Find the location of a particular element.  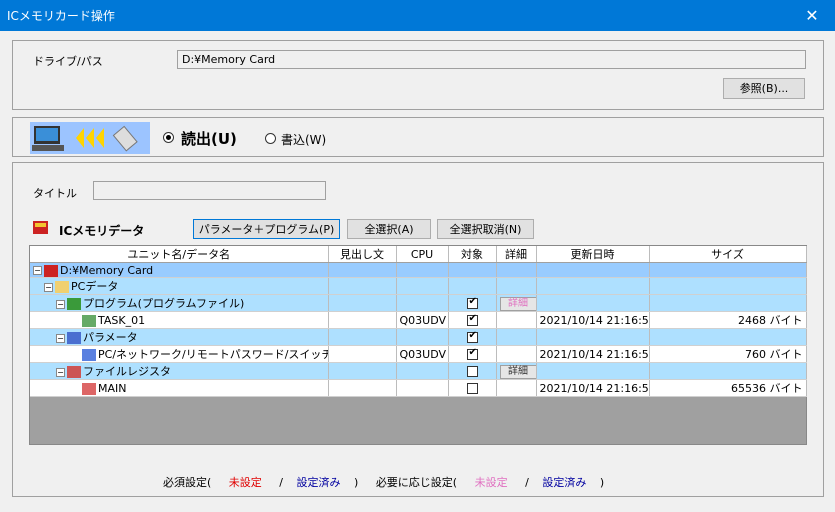

close-button: ✕ is located at coordinates (812, 15).